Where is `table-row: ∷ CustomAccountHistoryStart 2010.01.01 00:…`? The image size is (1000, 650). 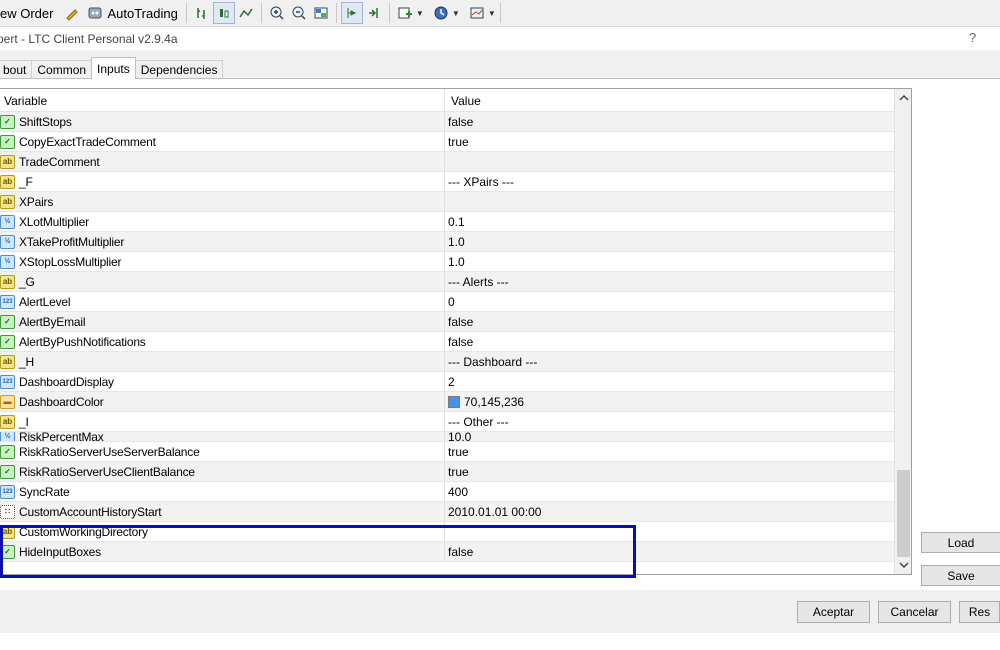 table-row: ∷ CustomAccountHistoryStart 2010.01.01 00:… is located at coordinates (447, 512).